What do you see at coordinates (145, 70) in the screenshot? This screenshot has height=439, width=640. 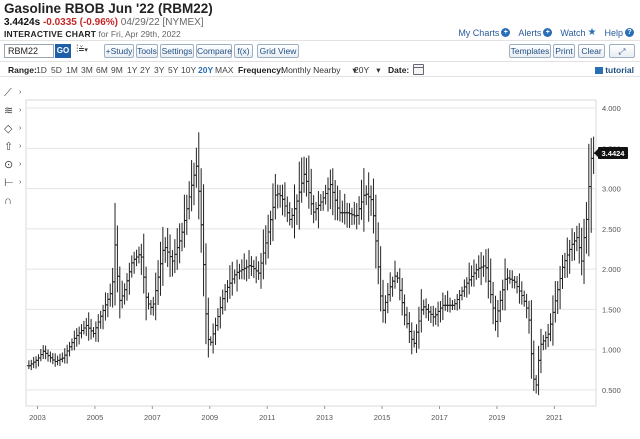 I see `range-2y: 2Y` at bounding box center [145, 70].